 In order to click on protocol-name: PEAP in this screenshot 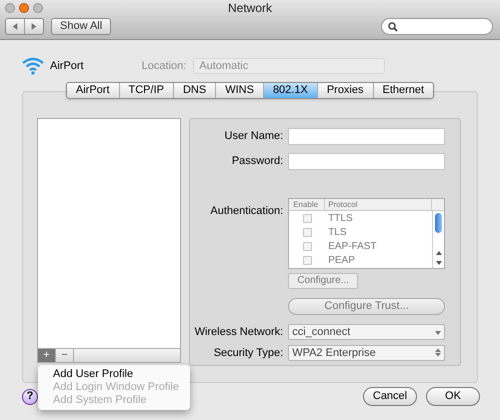, I will do `click(341, 261)`.